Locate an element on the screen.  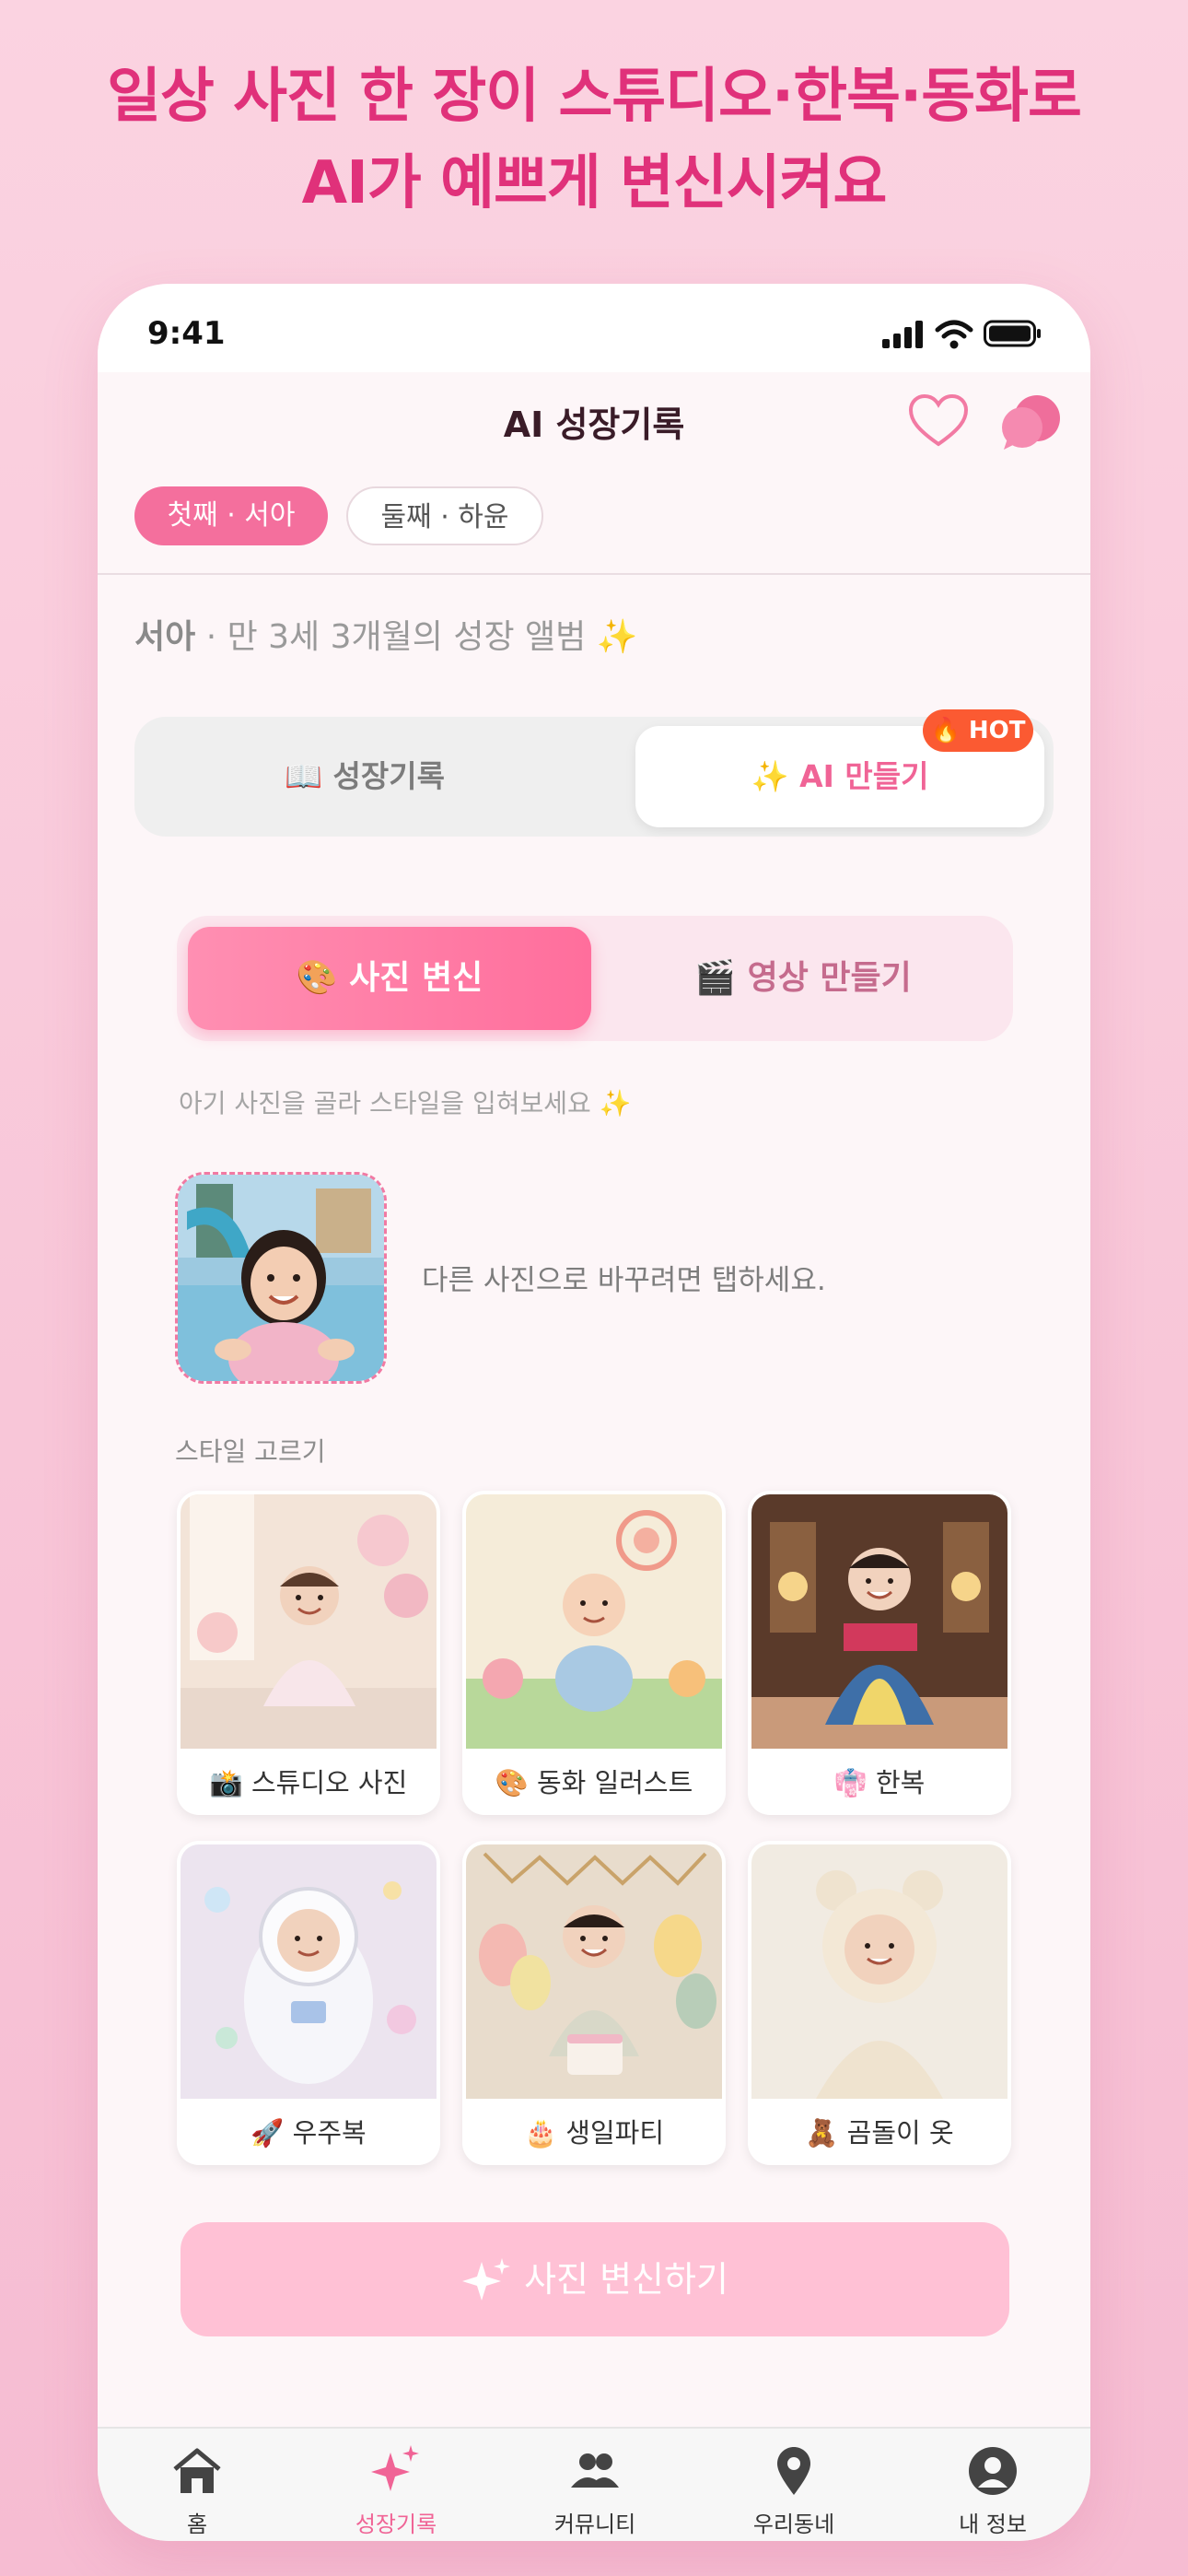
hint-text: 아기 사진을 골라 스타일을 입혀보세요 ✨ is located at coordinates (405, 1103).